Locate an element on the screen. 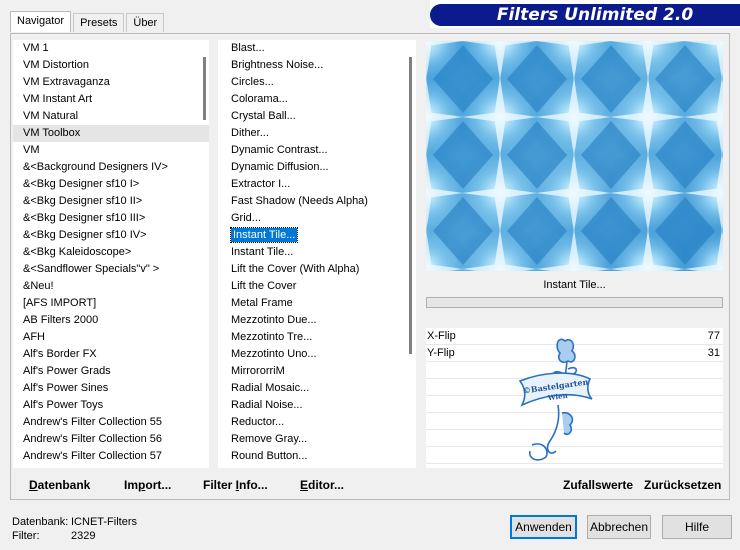 Image resolution: width=740 pixels, height=550 pixels. category-item: AFH is located at coordinates (111, 337).